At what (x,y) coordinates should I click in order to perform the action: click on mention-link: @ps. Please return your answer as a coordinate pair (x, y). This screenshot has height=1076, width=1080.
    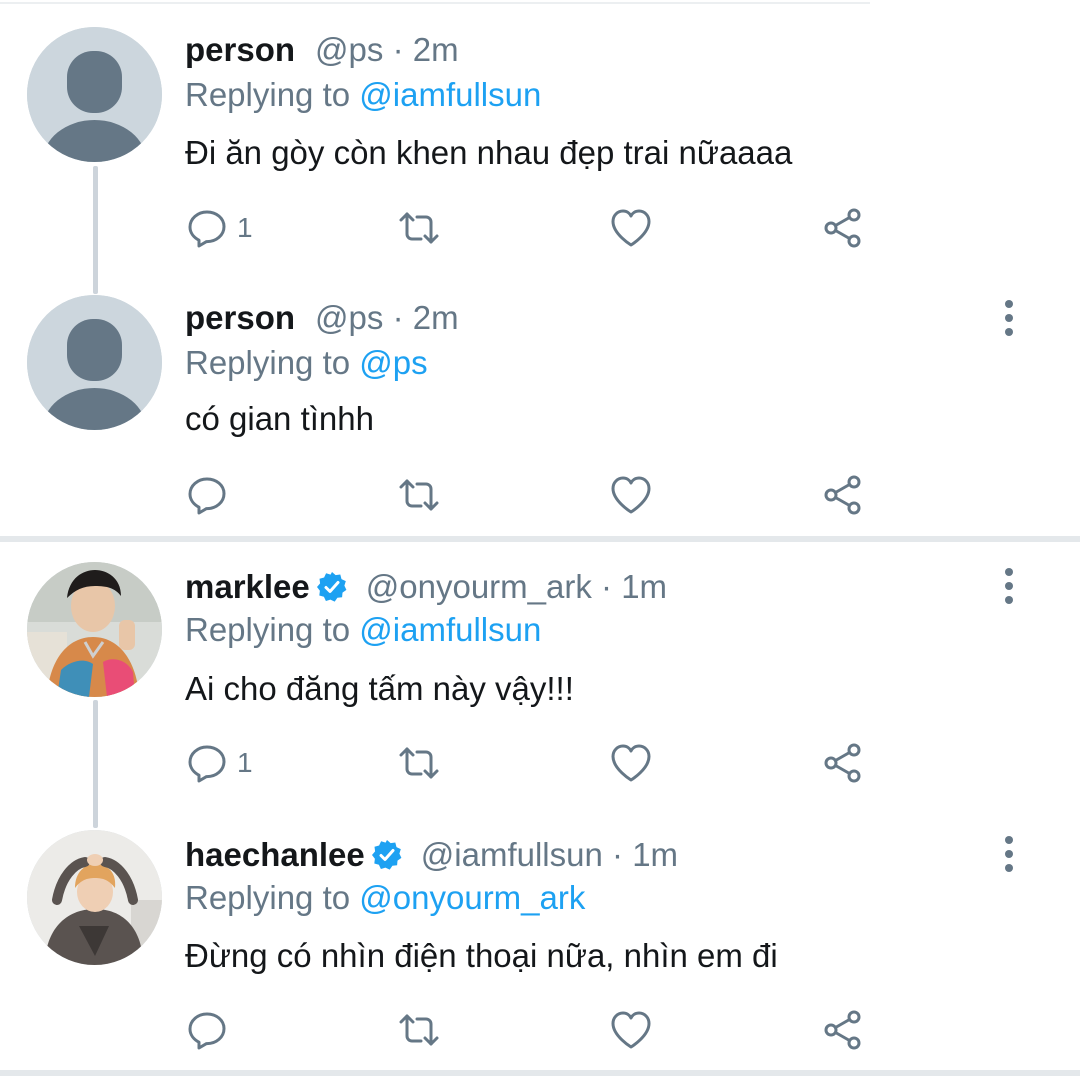
    Looking at the image, I should click on (393, 362).